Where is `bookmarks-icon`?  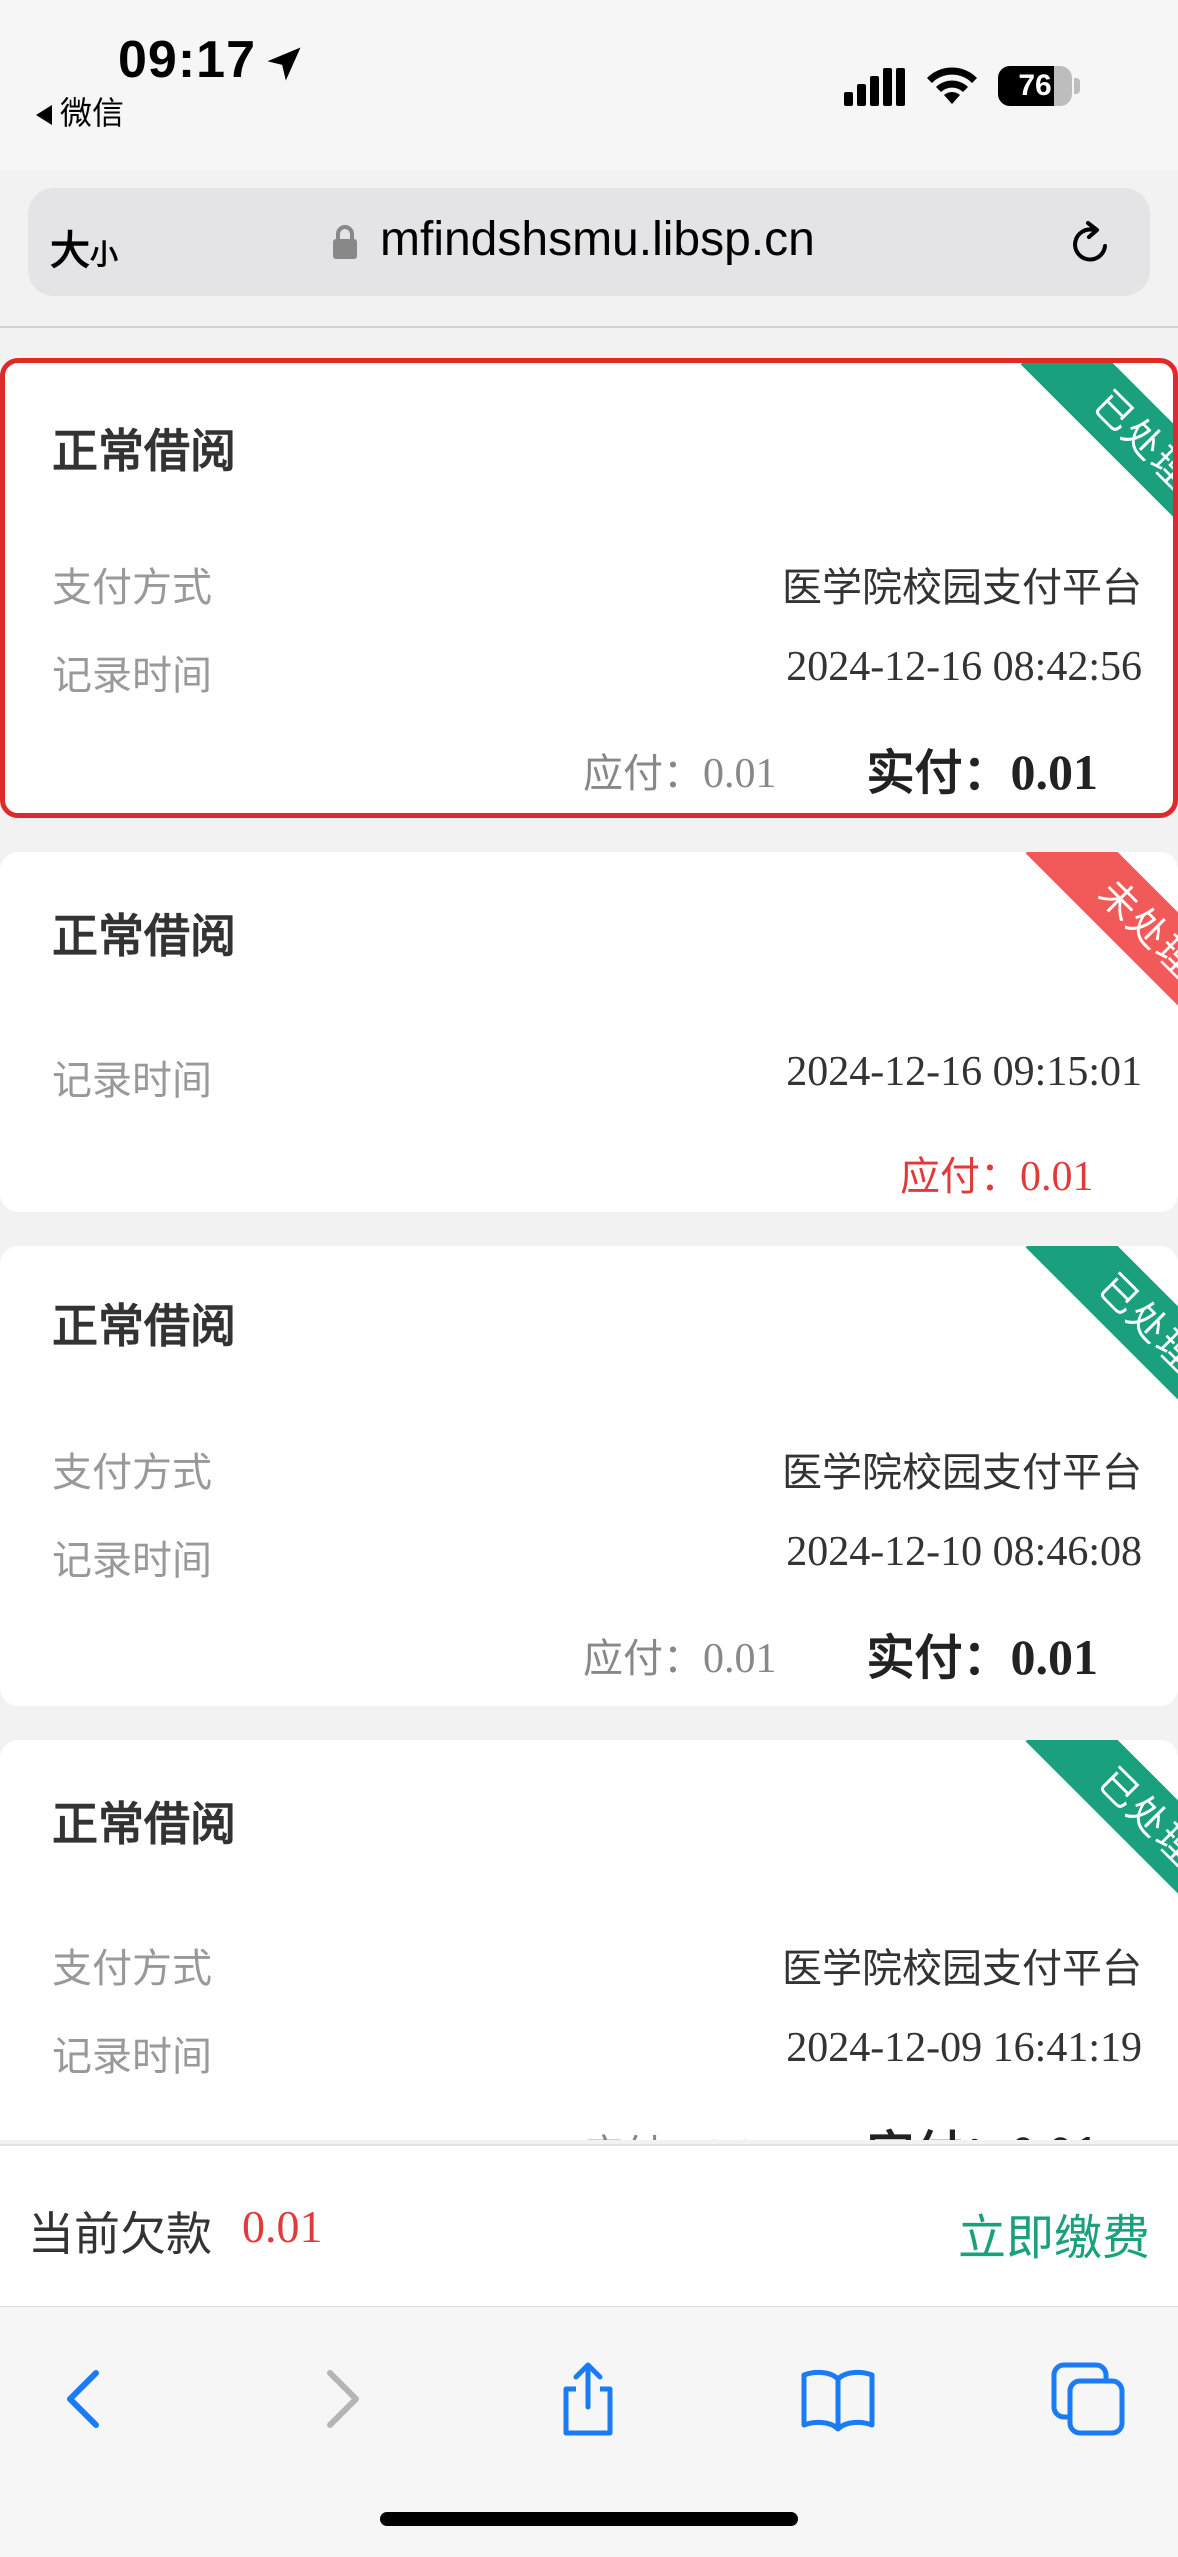 bookmarks-icon is located at coordinates (838, 2399).